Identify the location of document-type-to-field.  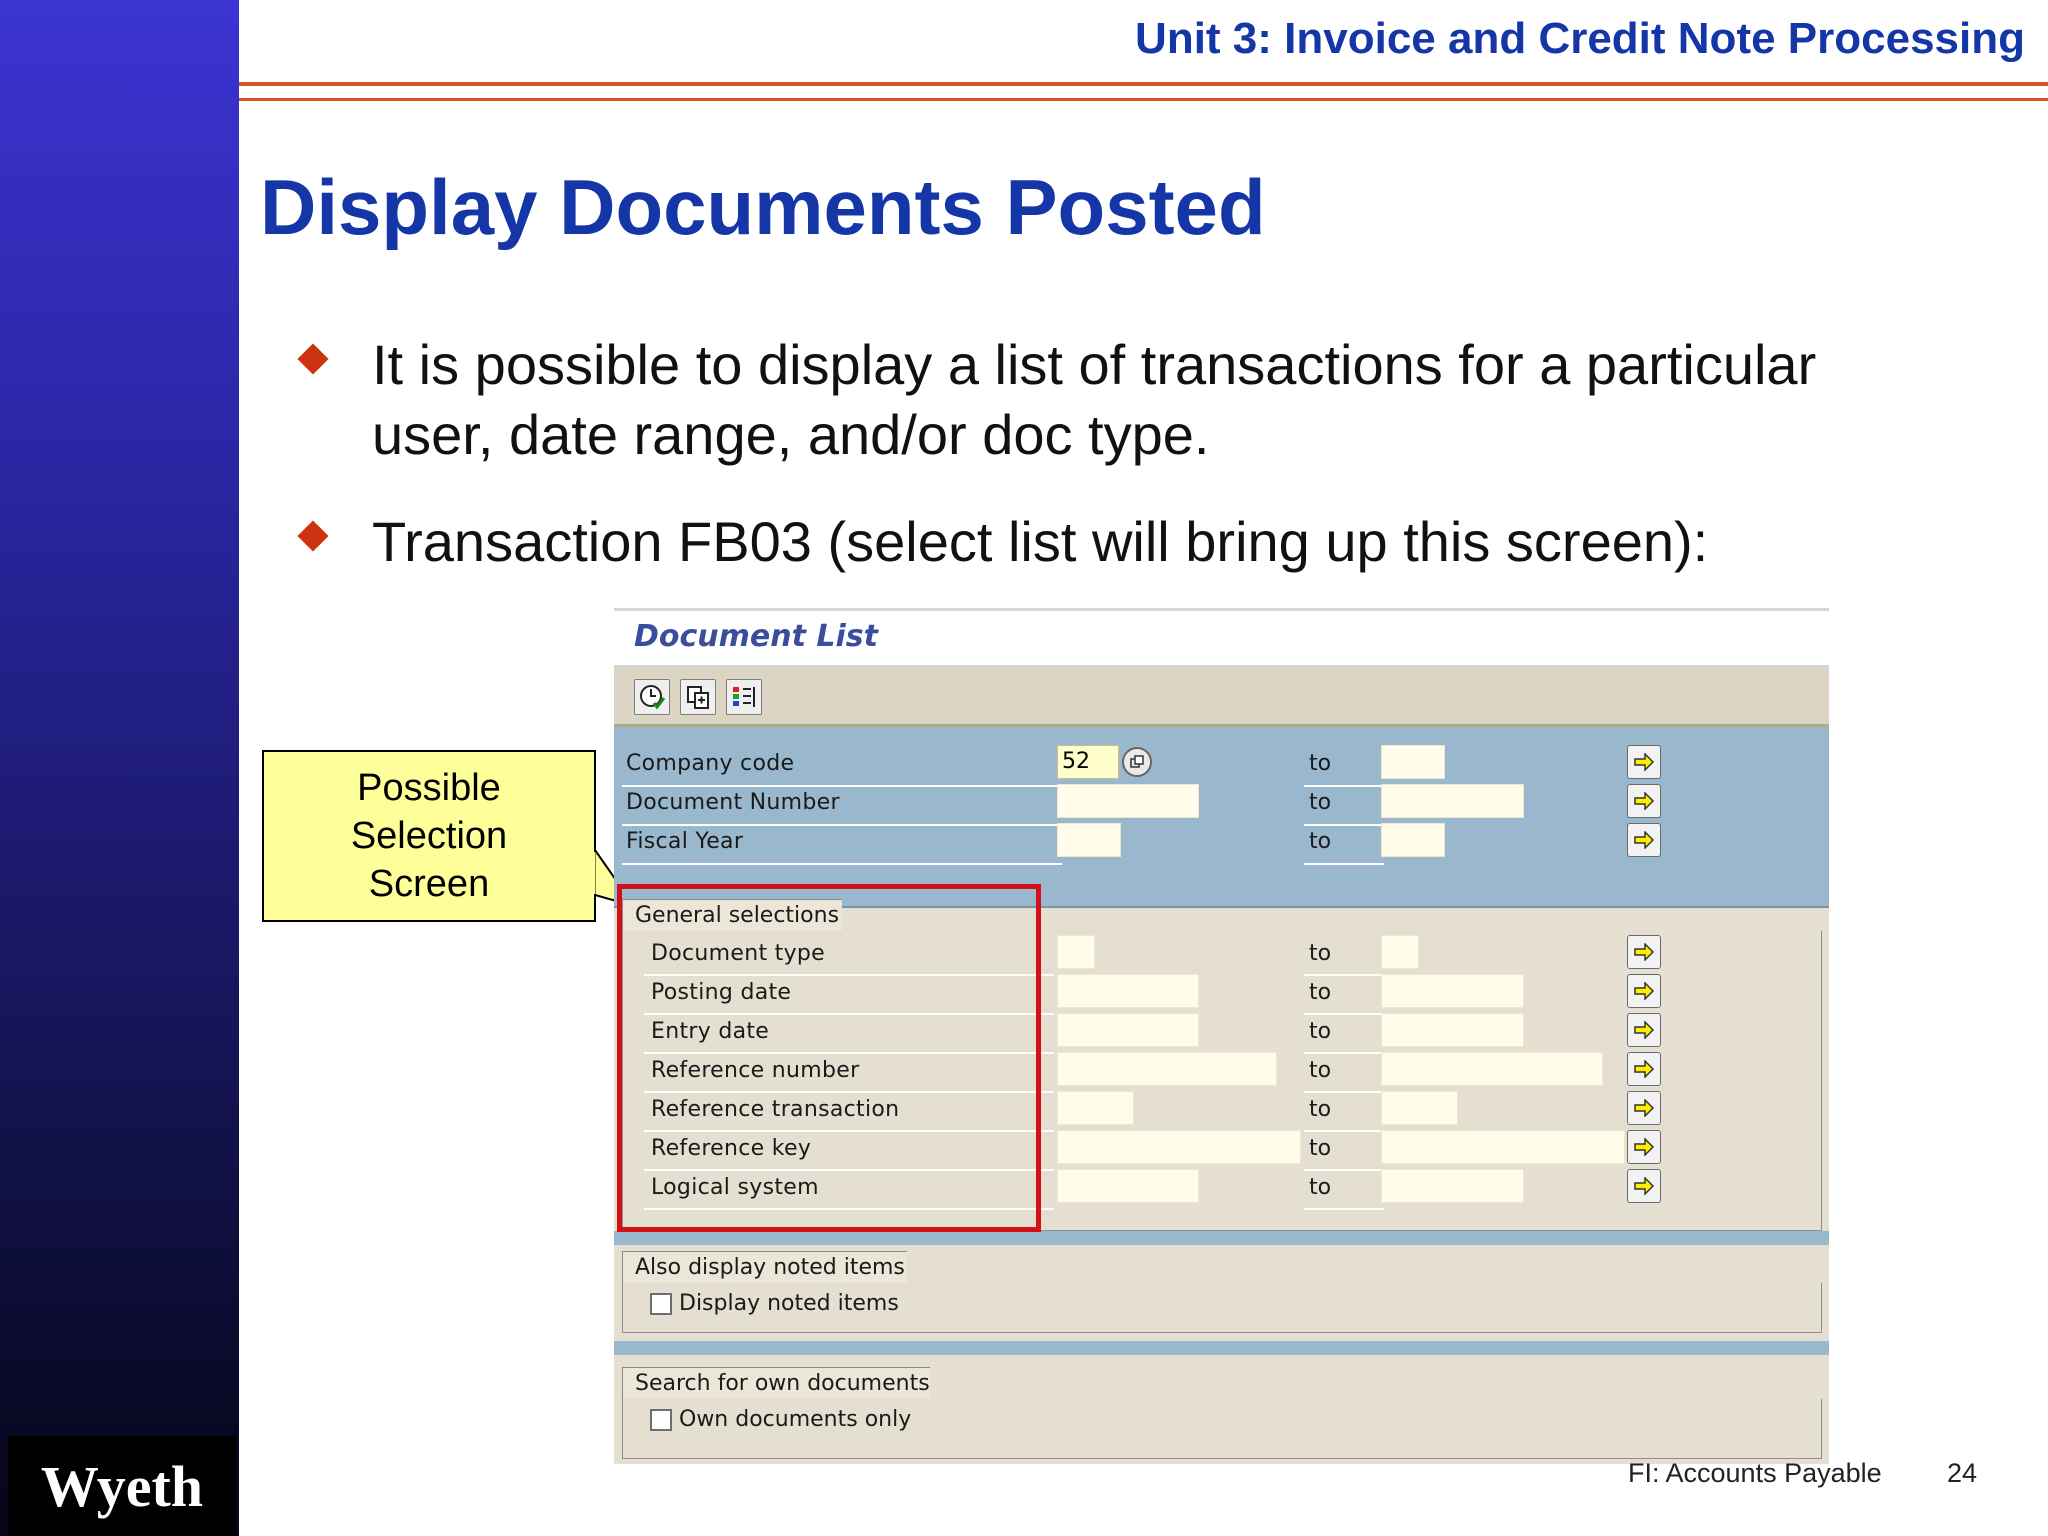
(1400, 952).